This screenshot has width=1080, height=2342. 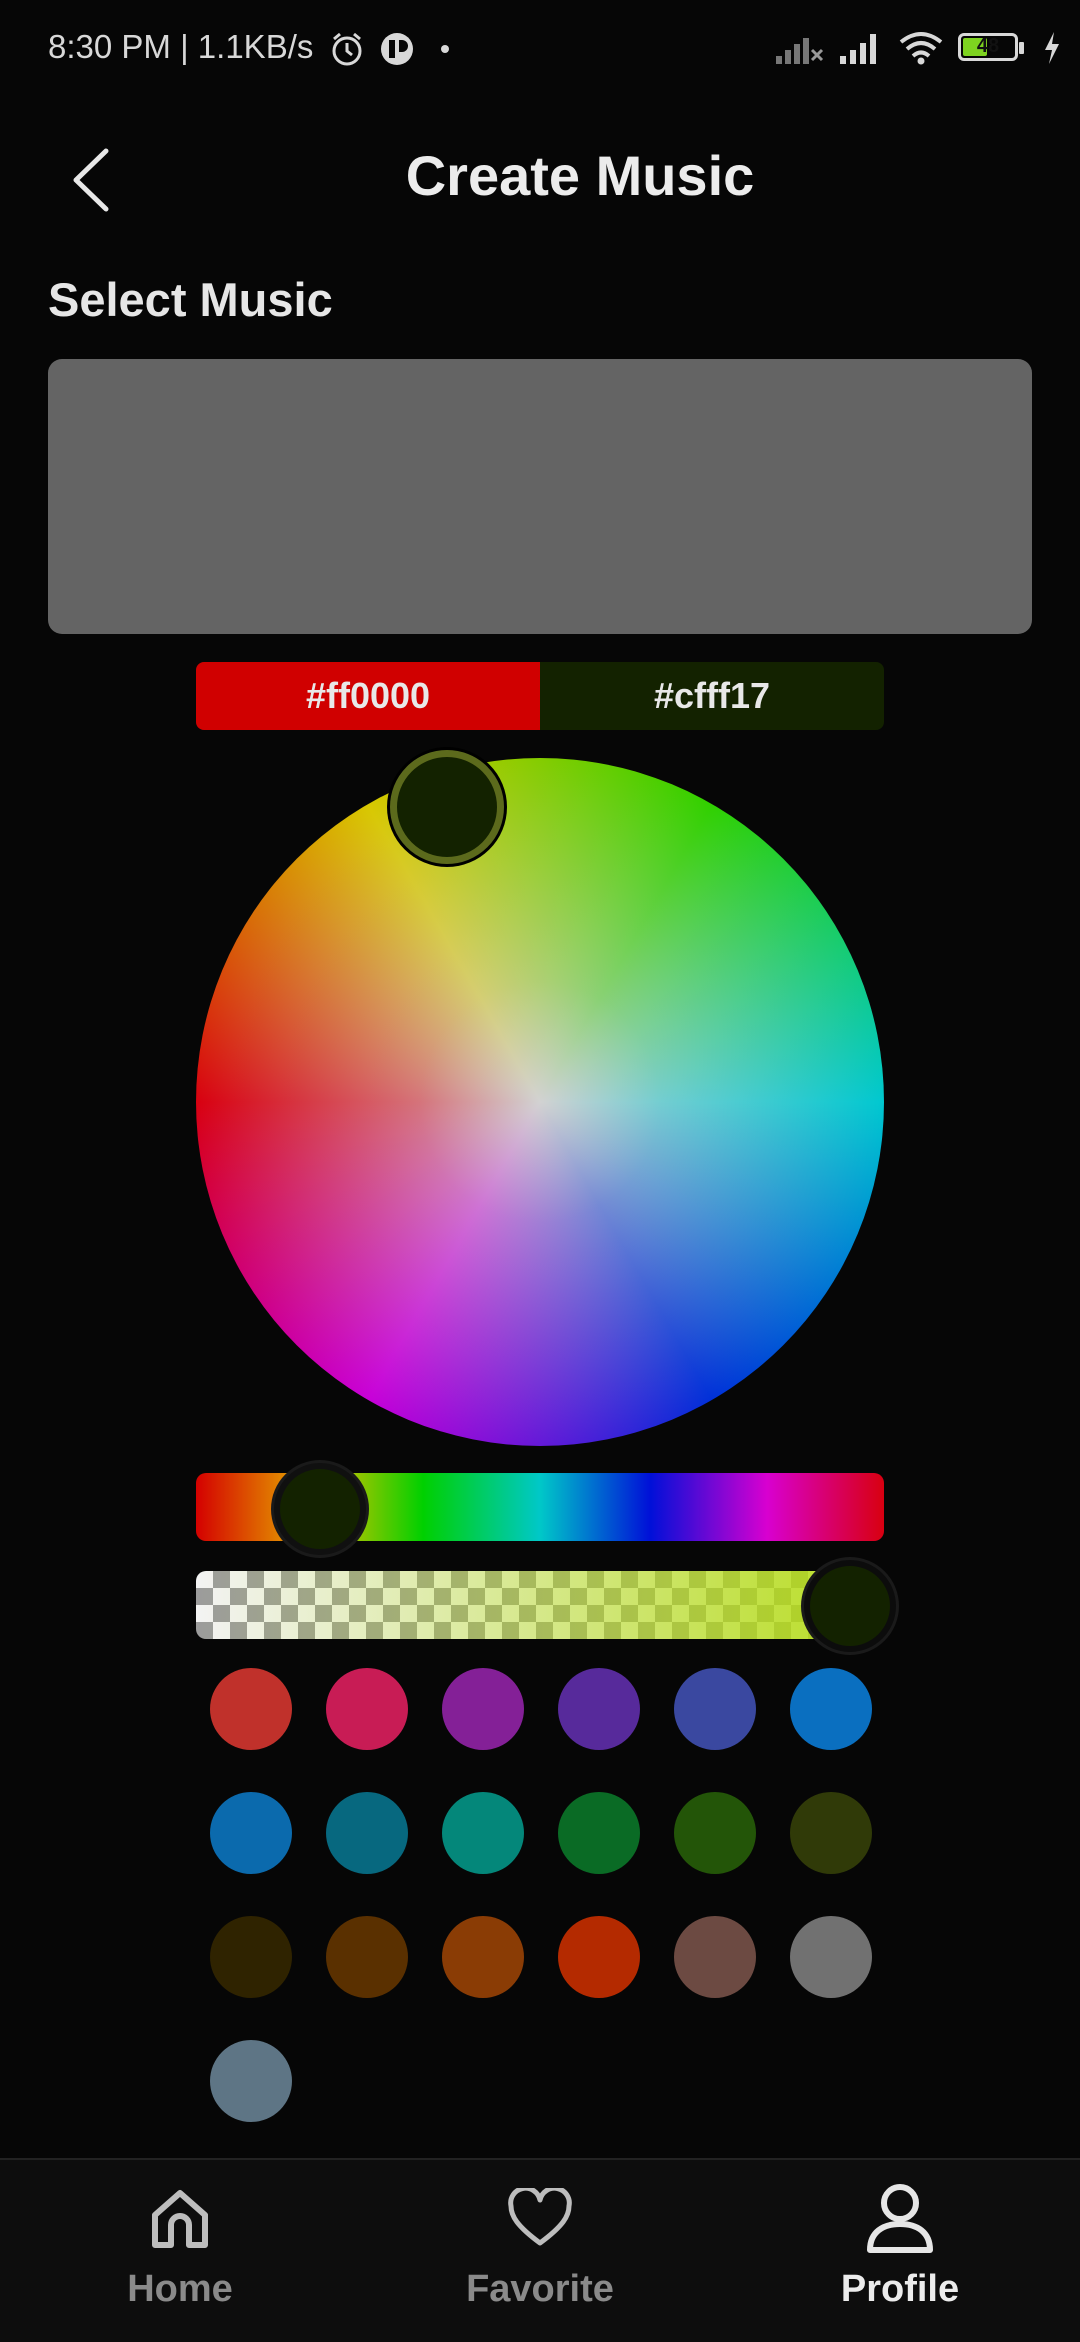 What do you see at coordinates (540, 2289) in the screenshot?
I see `nav-label-favorite: Favorite` at bounding box center [540, 2289].